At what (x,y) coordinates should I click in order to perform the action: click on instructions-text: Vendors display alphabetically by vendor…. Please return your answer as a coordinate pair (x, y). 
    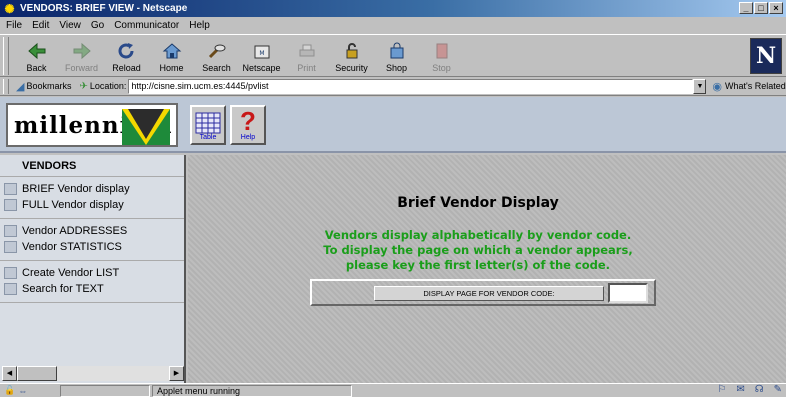
    Looking at the image, I should click on (478, 250).